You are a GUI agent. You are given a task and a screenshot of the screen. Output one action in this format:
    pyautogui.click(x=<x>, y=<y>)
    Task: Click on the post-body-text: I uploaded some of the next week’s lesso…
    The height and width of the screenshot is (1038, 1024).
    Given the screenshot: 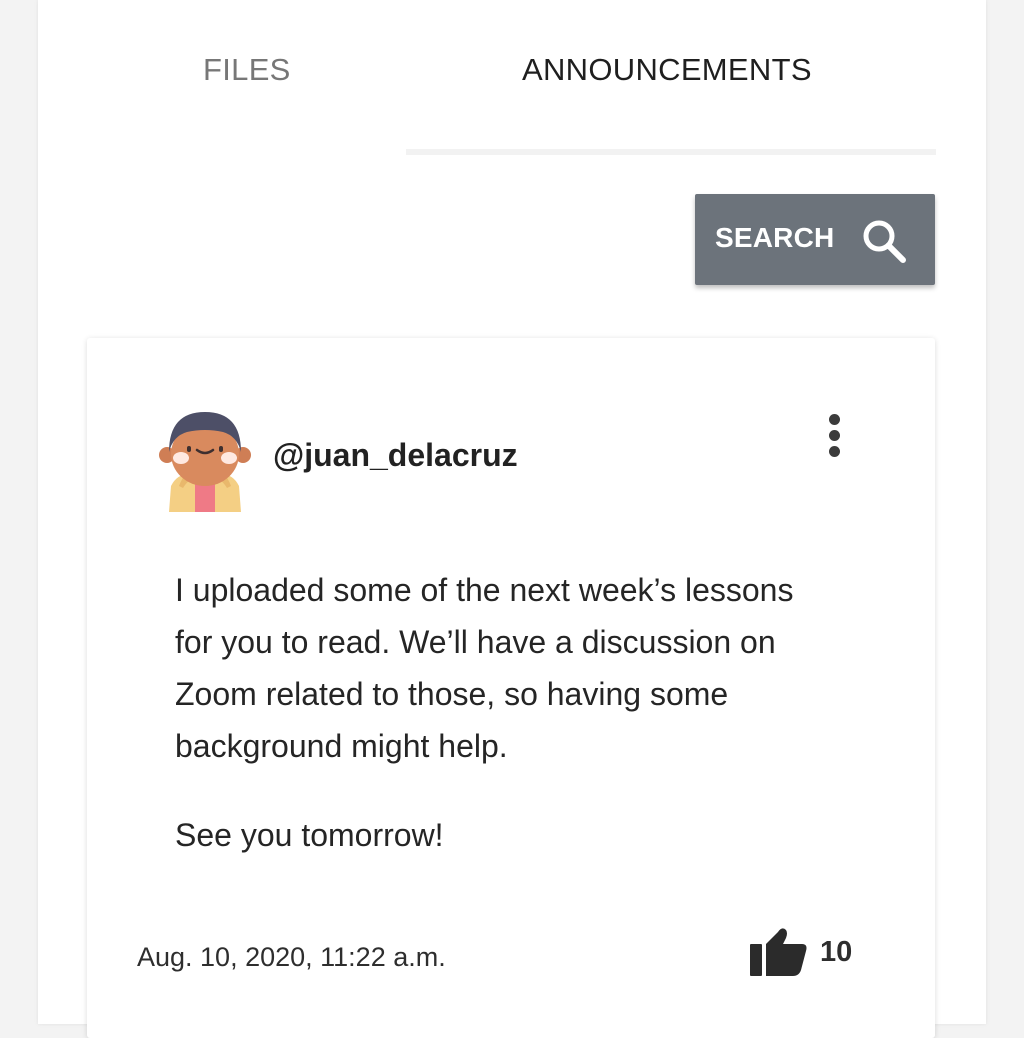 What is the action you would take?
    pyautogui.click(x=484, y=668)
    